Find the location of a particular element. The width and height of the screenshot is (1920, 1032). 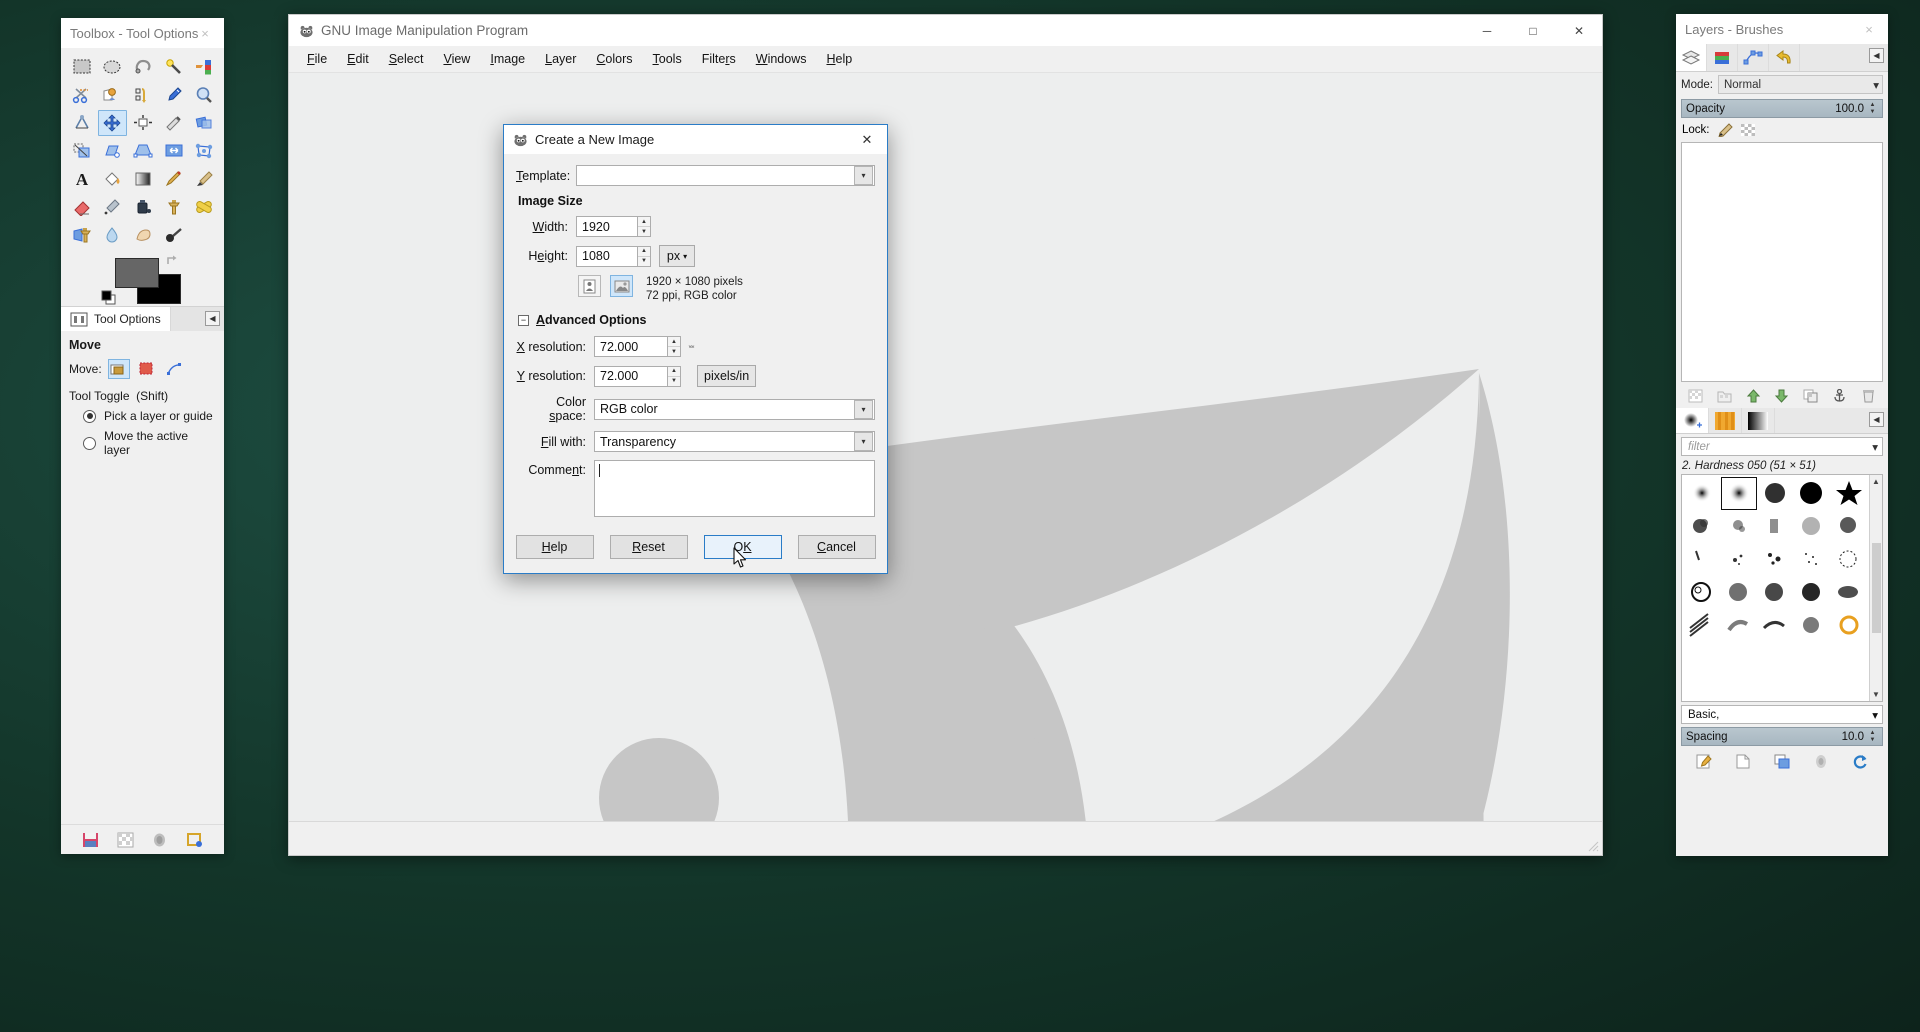

menu-help: Help is located at coordinates (839, 59).